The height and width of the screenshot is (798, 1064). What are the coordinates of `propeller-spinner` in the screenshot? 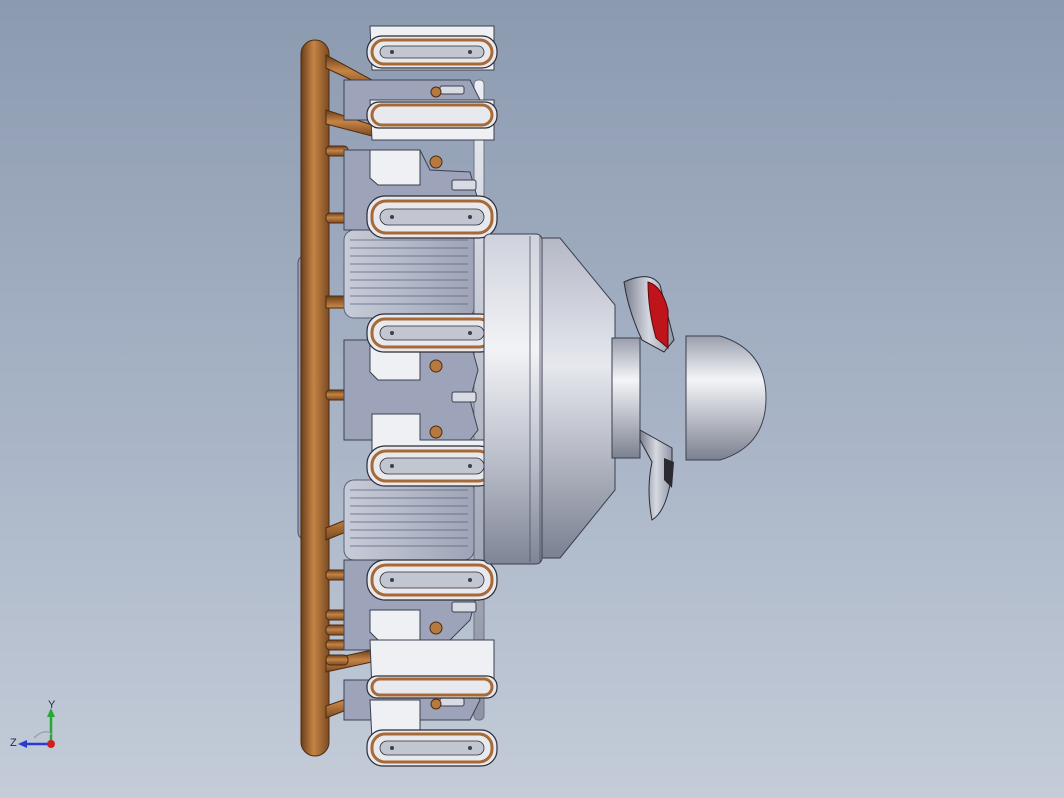 It's located at (726, 398).